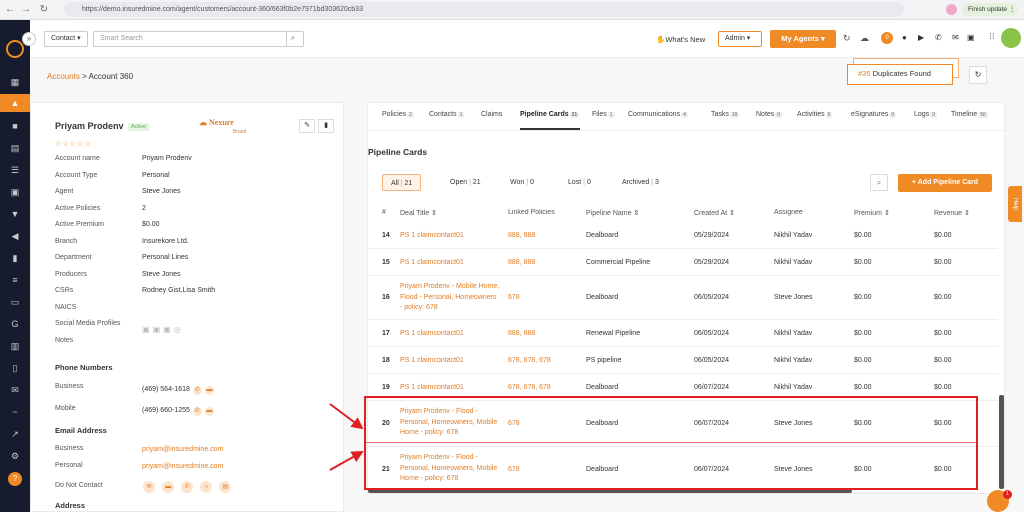  I want to click on search-icon: ⌕, so click(295, 39).